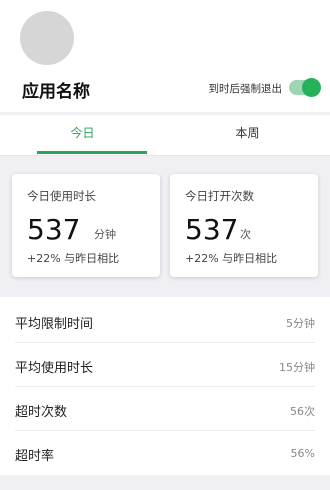 The width and height of the screenshot is (330, 490). Describe the element at coordinates (92, 152) in the screenshot. I see `active-tab-indicator` at that location.